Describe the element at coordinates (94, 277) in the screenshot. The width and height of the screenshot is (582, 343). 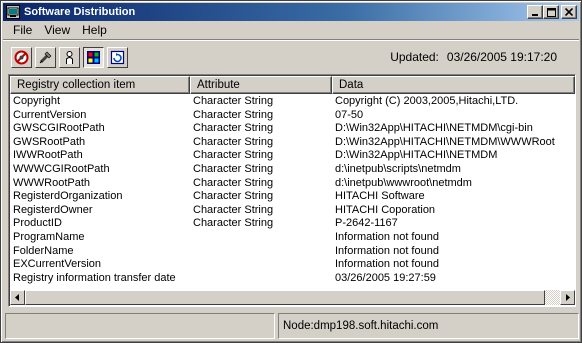
I see `cell-registry-item: Registry information transfer date` at that location.